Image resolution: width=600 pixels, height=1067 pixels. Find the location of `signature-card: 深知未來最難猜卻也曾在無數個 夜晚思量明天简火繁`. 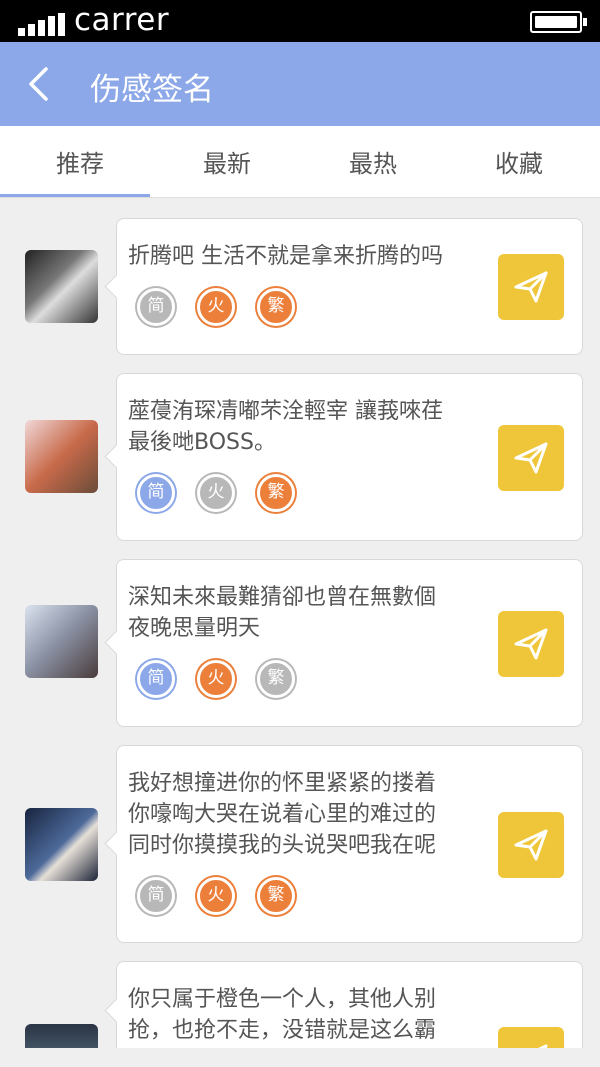

signature-card: 深知未來最難猜卻也曾在無數個 夜晚思量明天简火繁 is located at coordinates (349, 643).